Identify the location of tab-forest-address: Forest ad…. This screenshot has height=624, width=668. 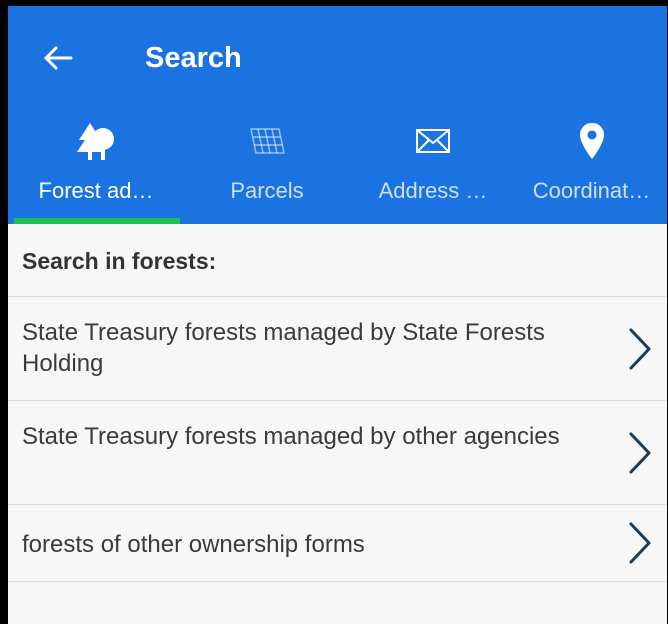
(96, 166).